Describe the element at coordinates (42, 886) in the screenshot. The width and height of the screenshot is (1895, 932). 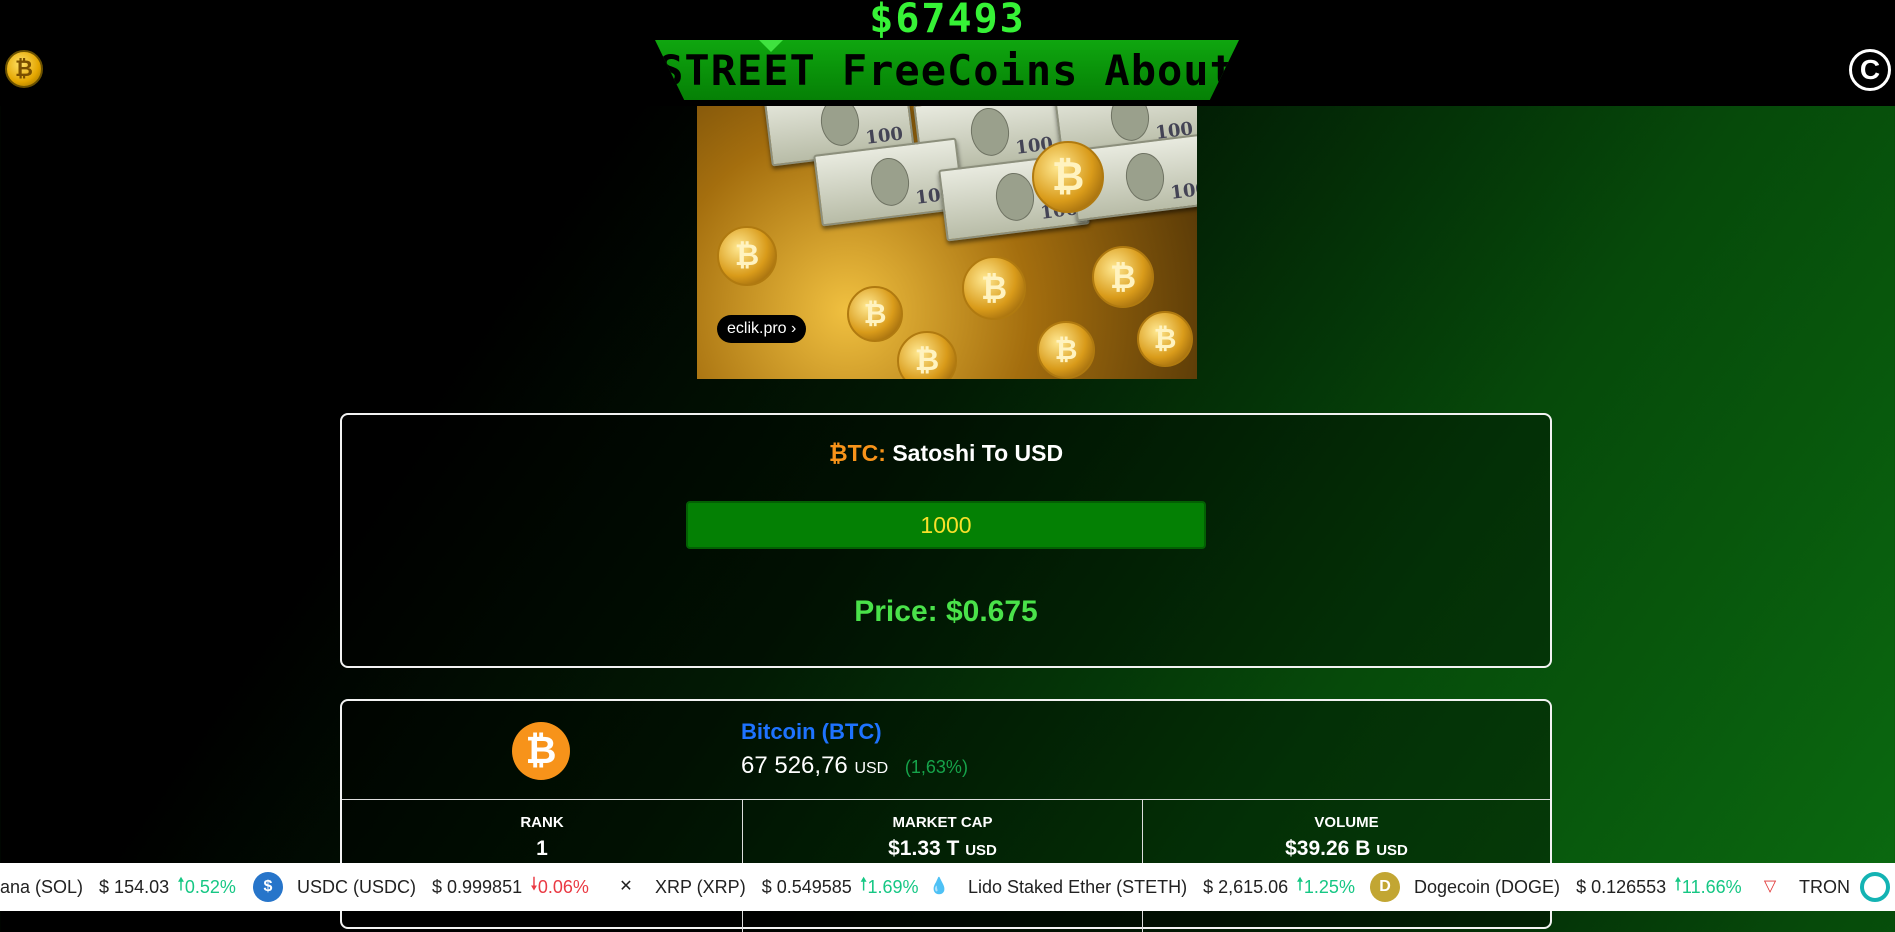
I see `ticker-name: ana (SOL)` at that location.